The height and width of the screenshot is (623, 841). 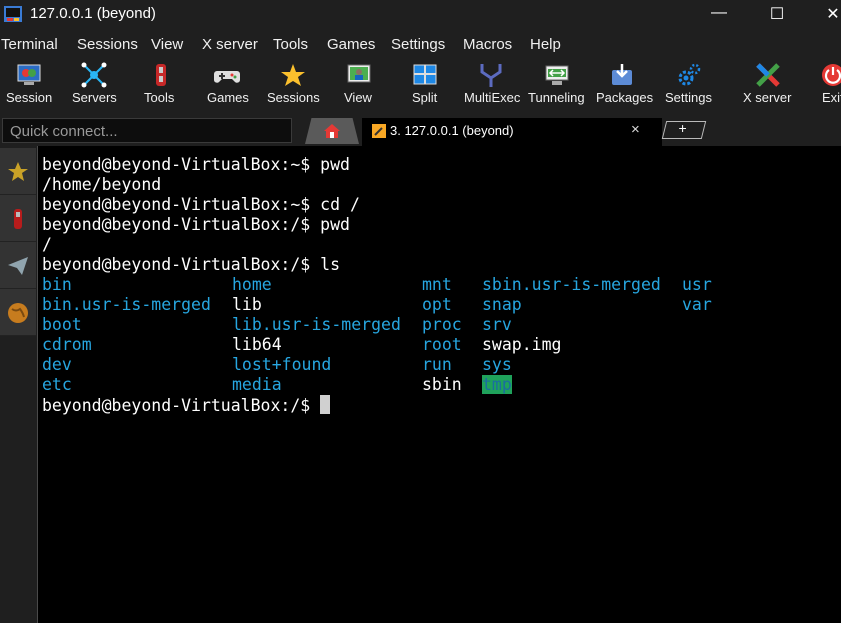 What do you see at coordinates (829, 14) in the screenshot?
I see `close-window-button: ✕` at bounding box center [829, 14].